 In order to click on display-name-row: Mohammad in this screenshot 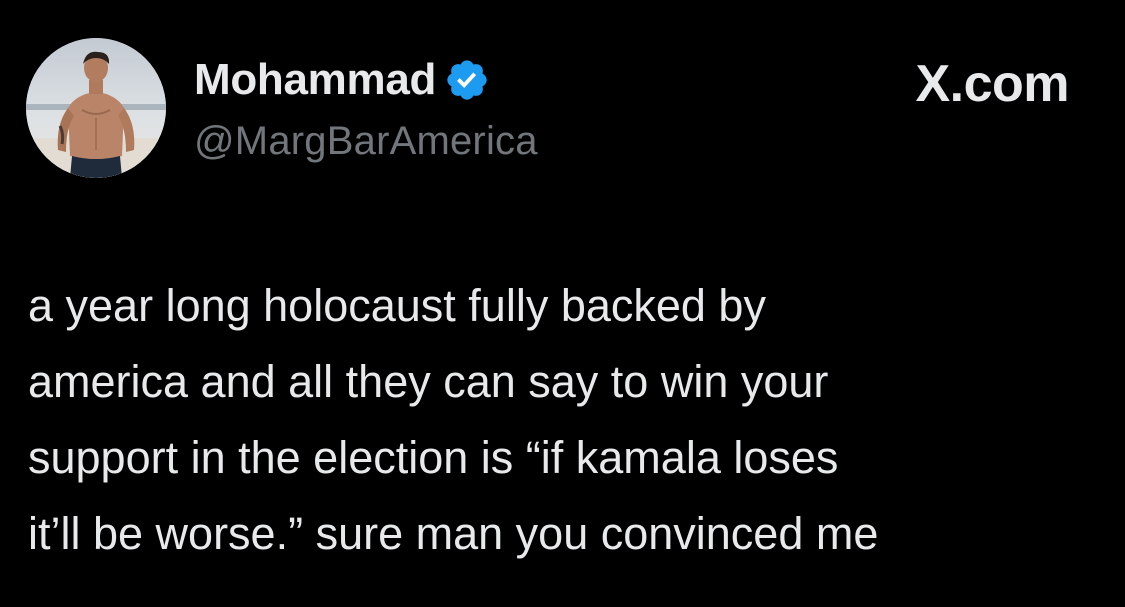, I will do `click(342, 80)`.